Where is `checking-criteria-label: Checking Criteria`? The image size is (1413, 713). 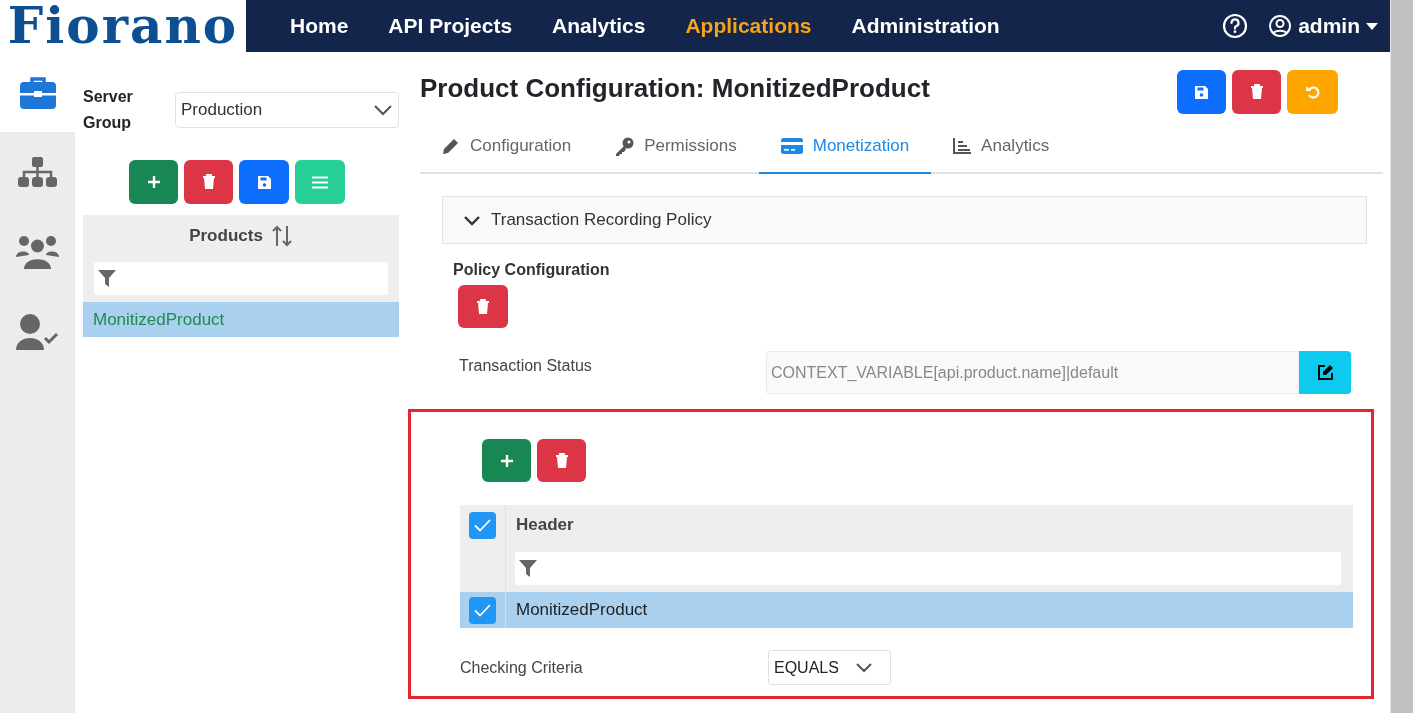
checking-criteria-label: Checking Criteria is located at coordinates (522, 667).